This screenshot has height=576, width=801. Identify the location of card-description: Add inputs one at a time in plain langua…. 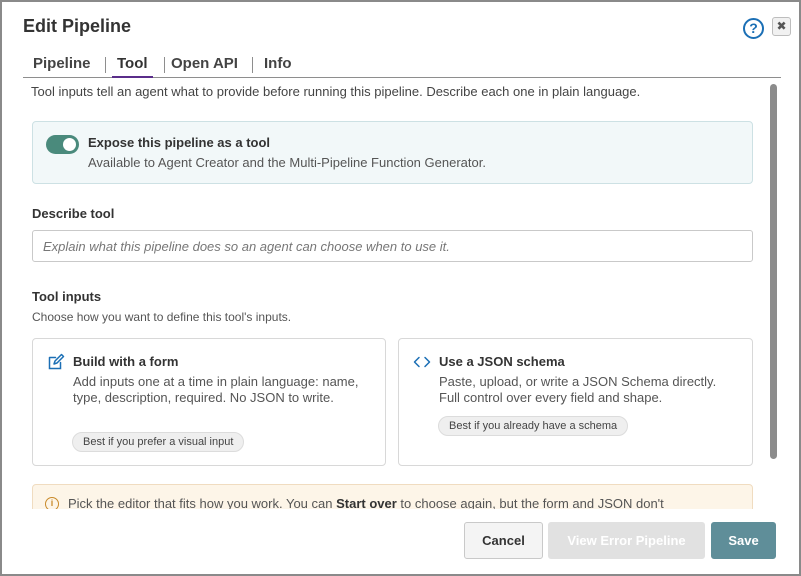
(216, 389).